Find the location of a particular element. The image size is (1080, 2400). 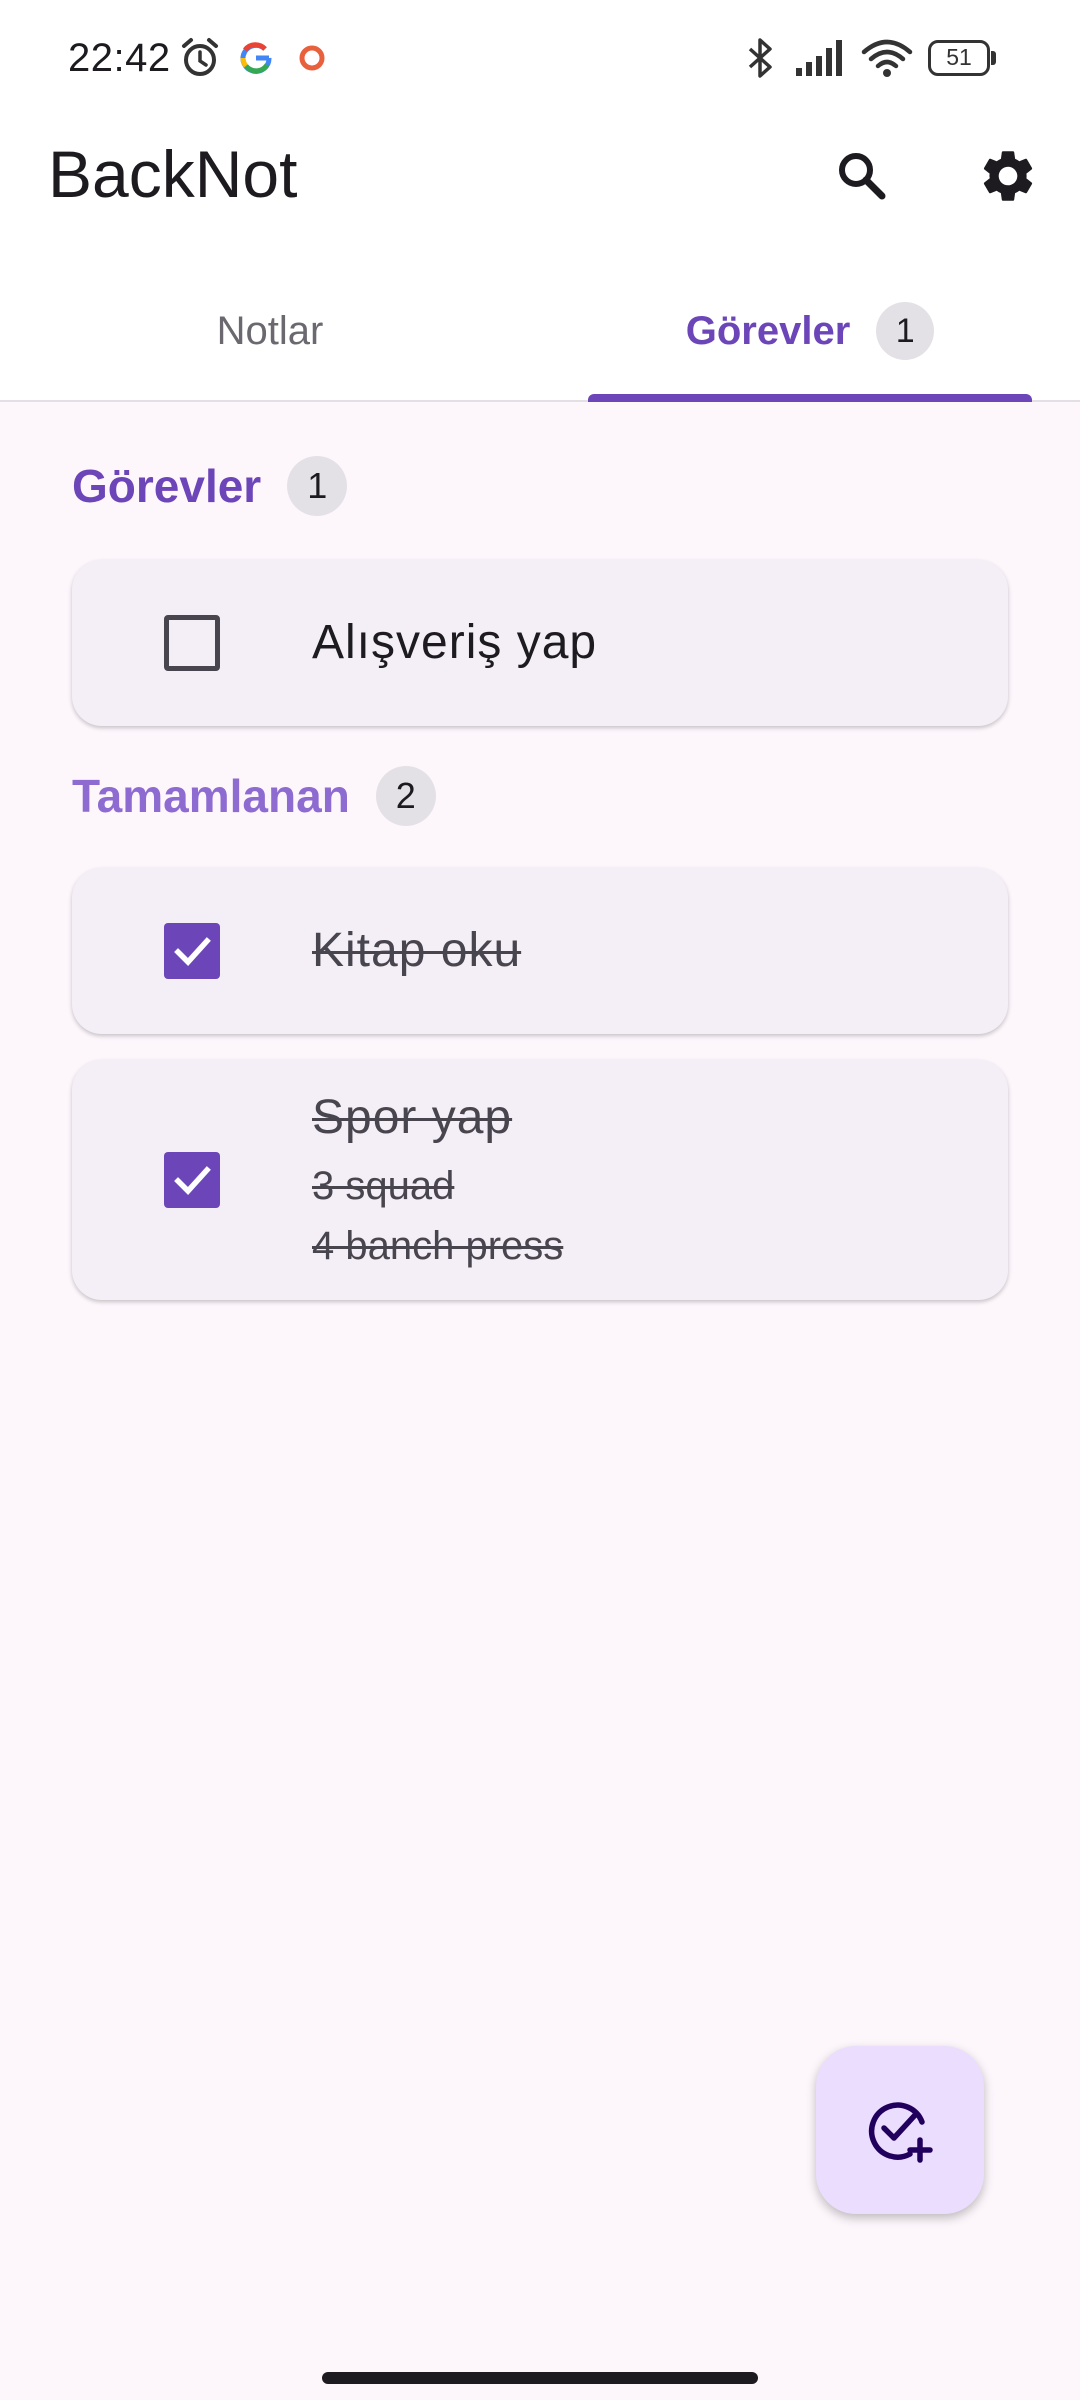

signal-icon is located at coordinates (819, 58).